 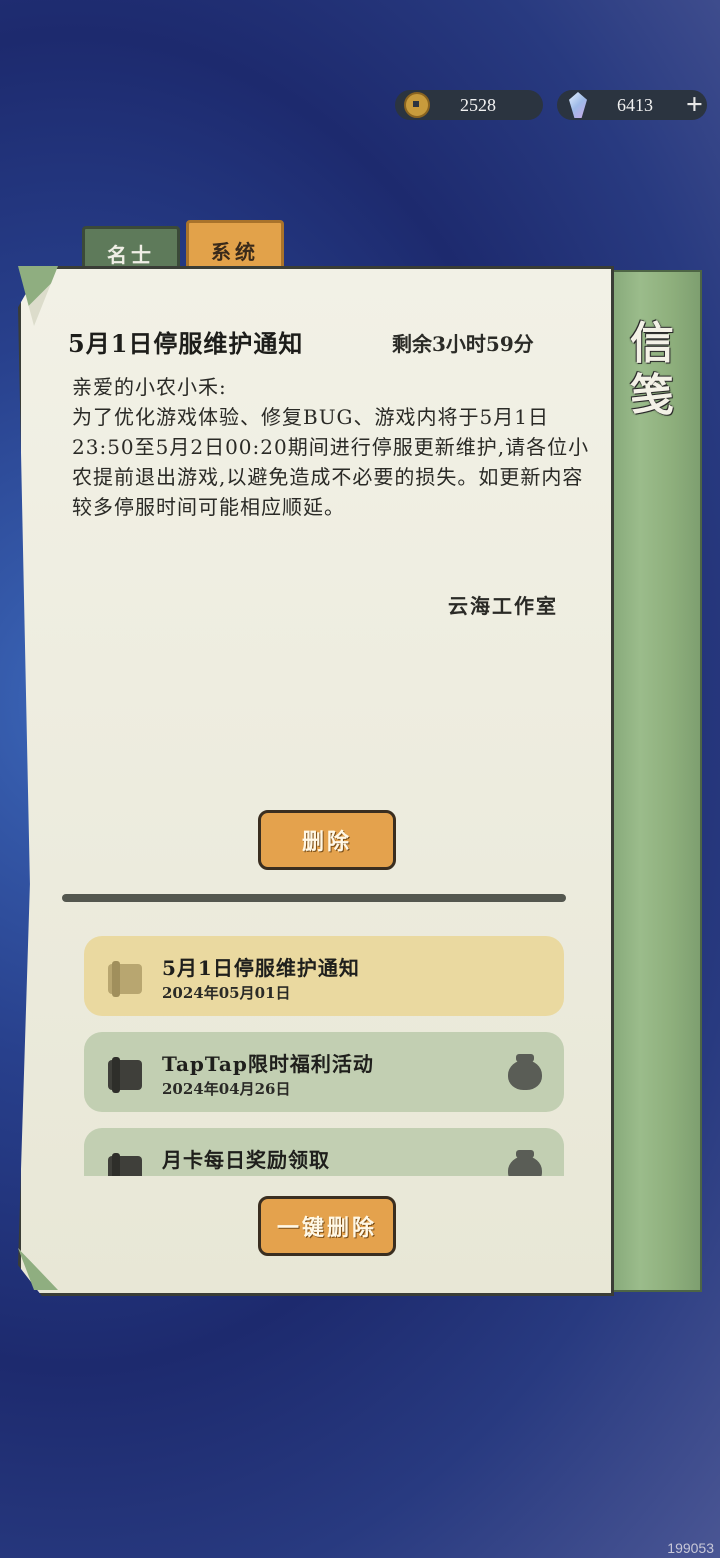 What do you see at coordinates (149, 387) in the screenshot?
I see `notice-greeting: 亲爱的小农小禾:` at bounding box center [149, 387].